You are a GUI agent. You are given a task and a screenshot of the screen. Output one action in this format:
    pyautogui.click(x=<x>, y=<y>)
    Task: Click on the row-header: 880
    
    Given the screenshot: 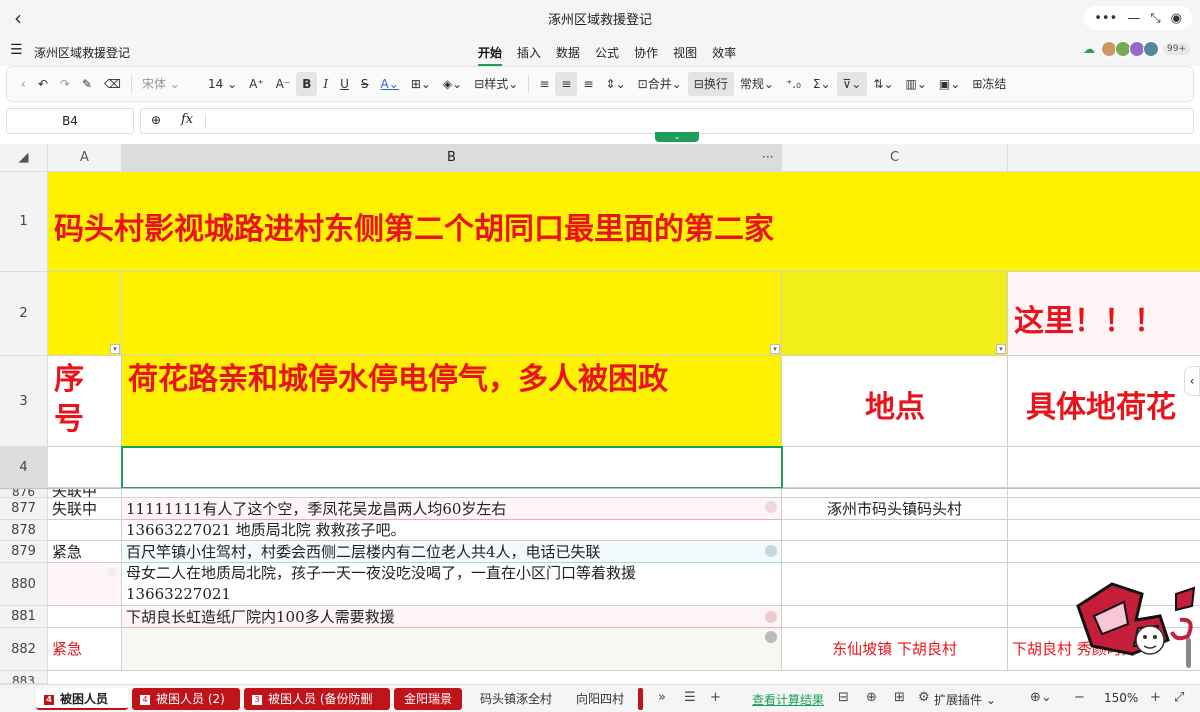 What is the action you would take?
    pyautogui.click(x=24, y=584)
    